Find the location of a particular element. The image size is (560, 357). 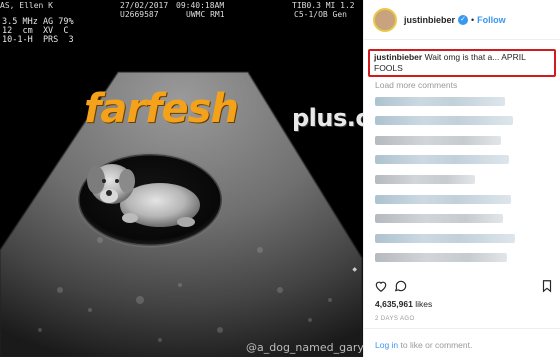

verified-badge-icon: ✓ is located at coordinates (463, 19).